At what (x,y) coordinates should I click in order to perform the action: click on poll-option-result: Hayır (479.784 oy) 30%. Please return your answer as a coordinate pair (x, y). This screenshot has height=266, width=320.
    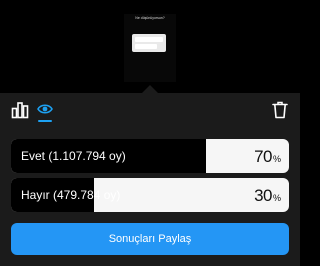
    Looking at the image, I should click on (150, 195).